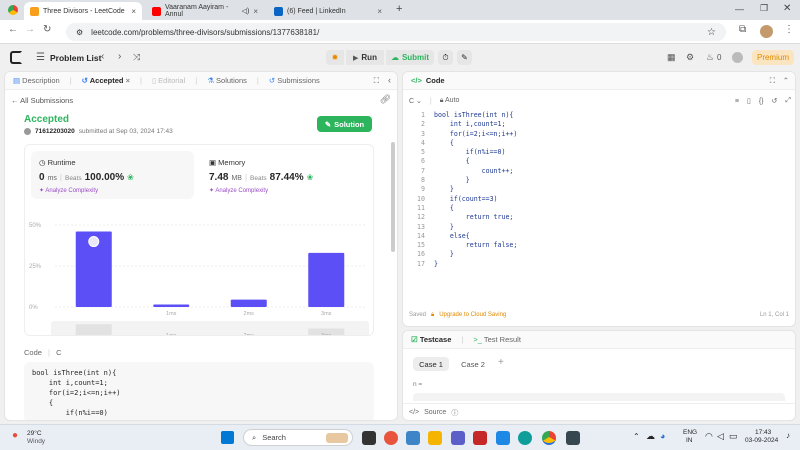 The width and height of the screenshot is (800, 450). Describe the element at coordinates (501, 362) in the screenshot. I see `add-testcase-button: +` at that location.